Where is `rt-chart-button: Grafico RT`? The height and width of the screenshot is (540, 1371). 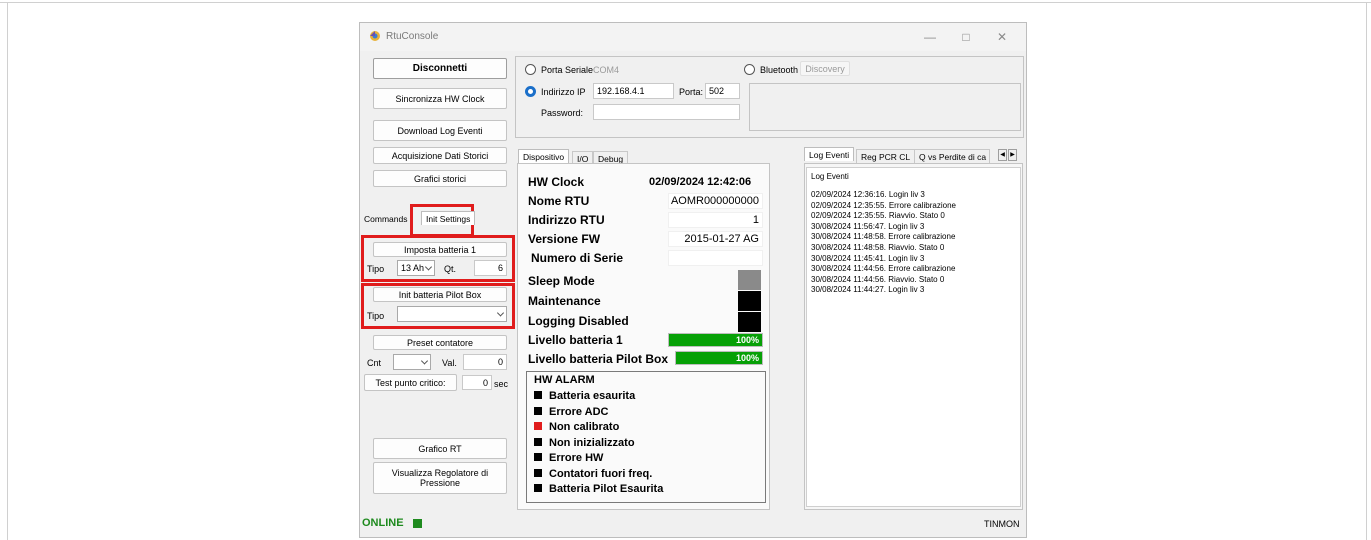 rt-chart-button: Grafico RT is located at coordinates (440, 448).